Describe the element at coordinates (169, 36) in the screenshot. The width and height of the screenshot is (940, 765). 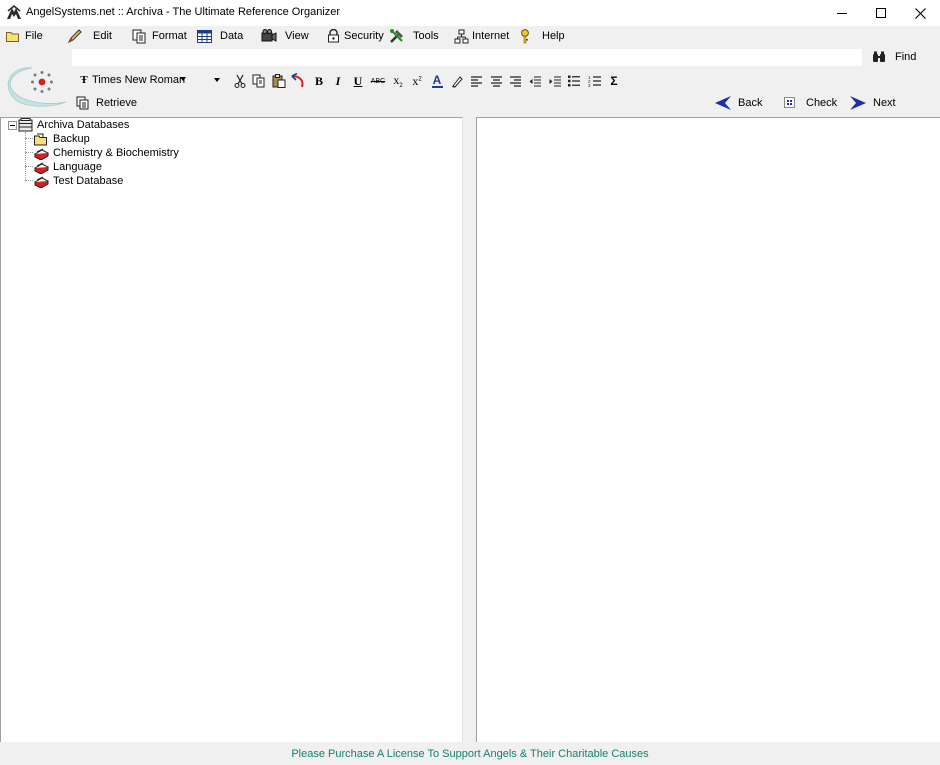
I see `menu-format-label: Format` at that location.